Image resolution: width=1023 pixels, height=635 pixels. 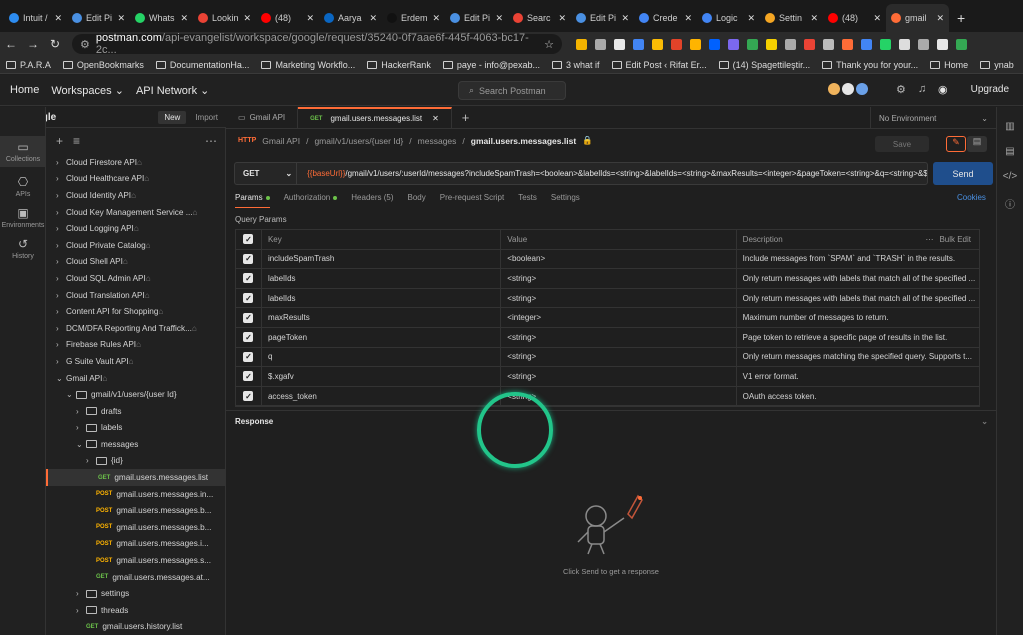 What do you see at coordinates (902, 144) in the screenshot?
I see `save-button: Save` at bounding box center [902, 144].